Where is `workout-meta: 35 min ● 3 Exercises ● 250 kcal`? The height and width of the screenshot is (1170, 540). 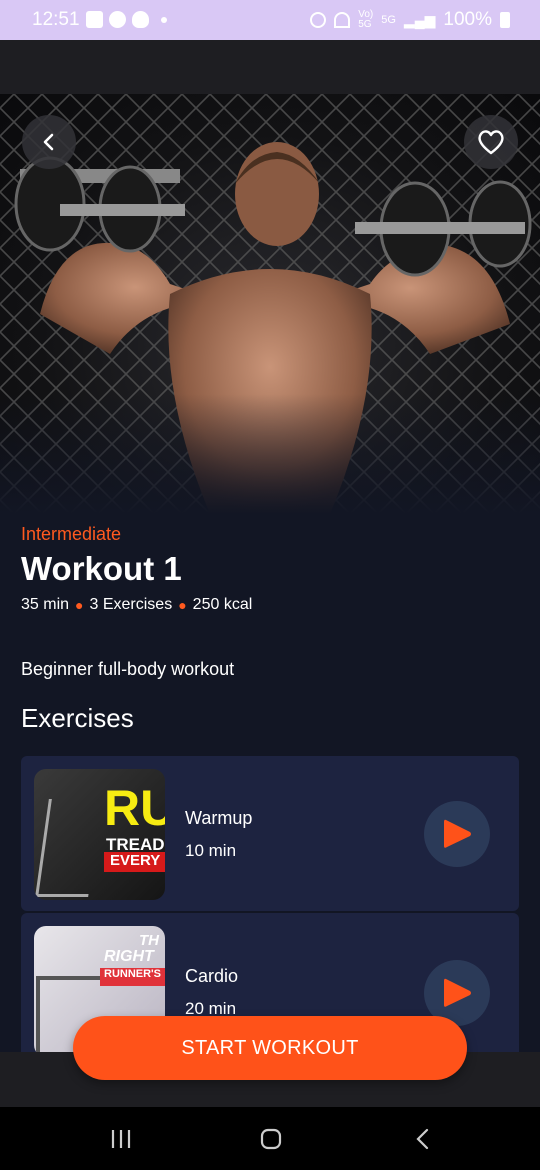 workout-meta: 35 min ● 3 Exercises ● 250 kcal is located at coordinates (136, 605).